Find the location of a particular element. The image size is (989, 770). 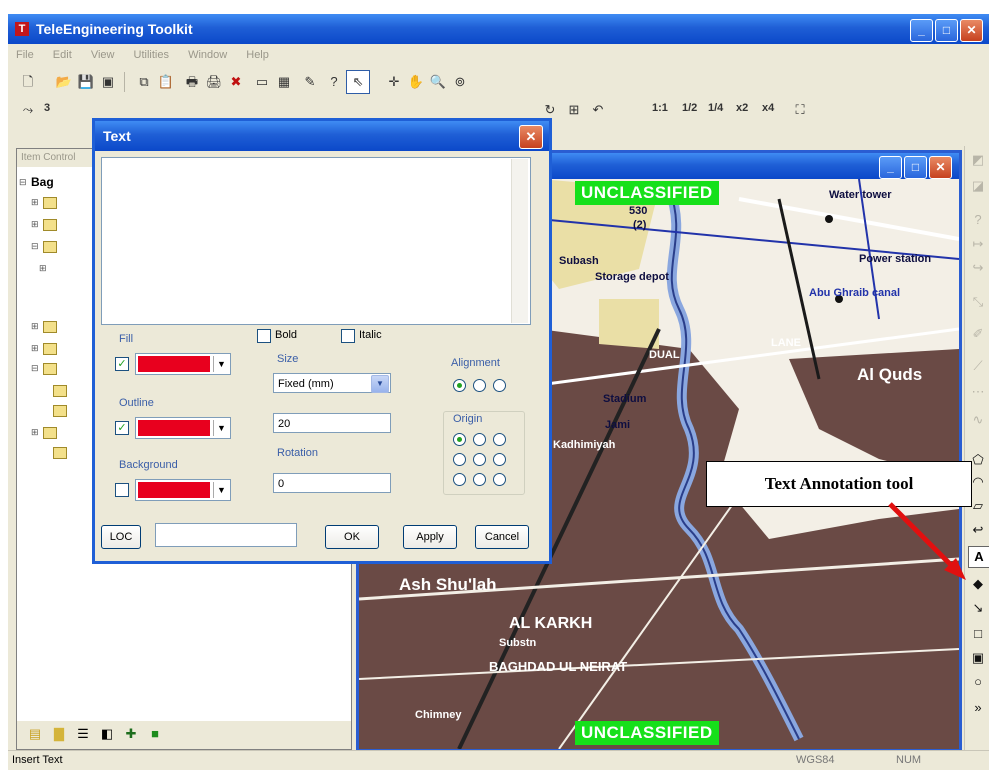

save-all-icon: ▣ is located at coordinates (108, 82).